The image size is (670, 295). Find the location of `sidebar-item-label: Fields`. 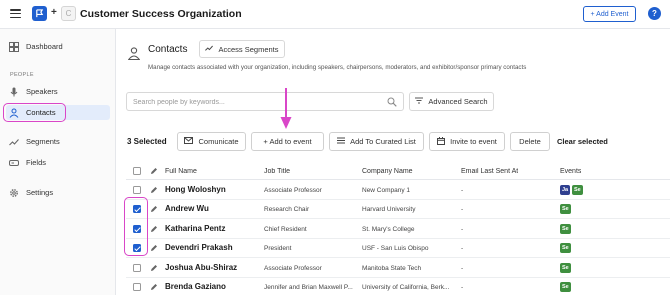

sidebar-item-label: Fields is located at coordinates (36, 162).